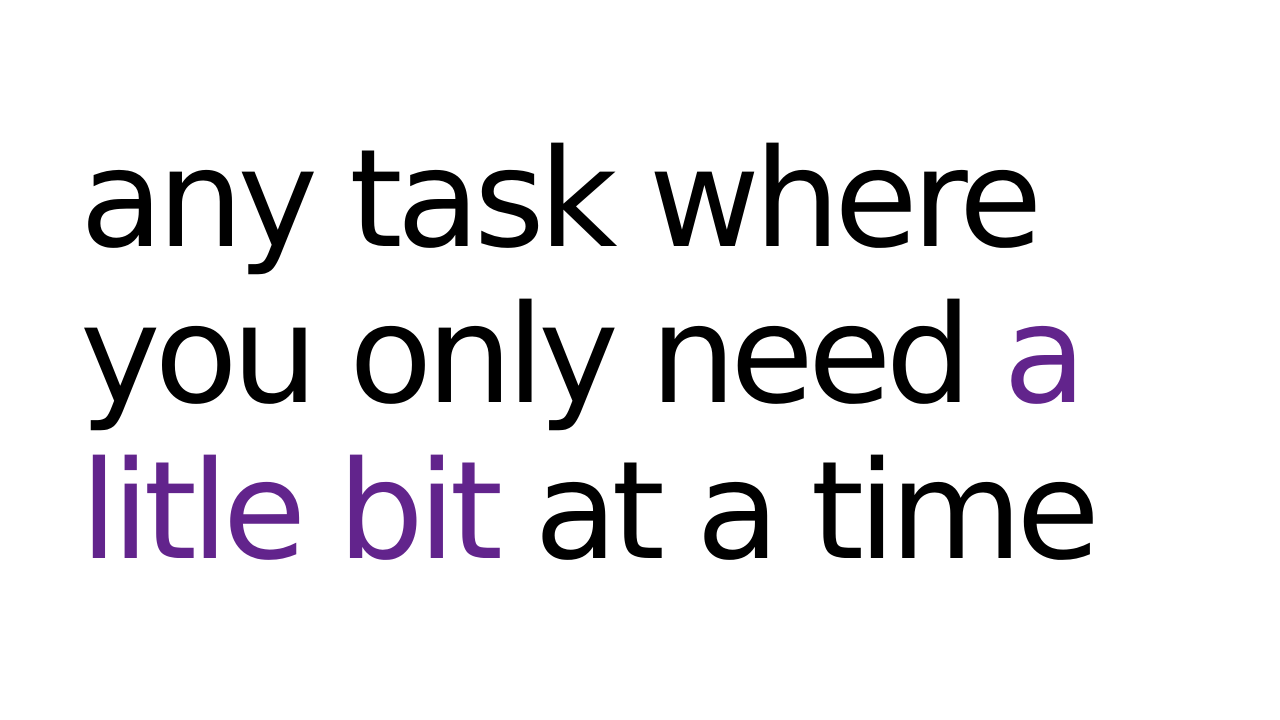  Describe the element at coordinates (291, 512) in the screenshot. I see `headline-line-3-accent: litle bit` at that location.